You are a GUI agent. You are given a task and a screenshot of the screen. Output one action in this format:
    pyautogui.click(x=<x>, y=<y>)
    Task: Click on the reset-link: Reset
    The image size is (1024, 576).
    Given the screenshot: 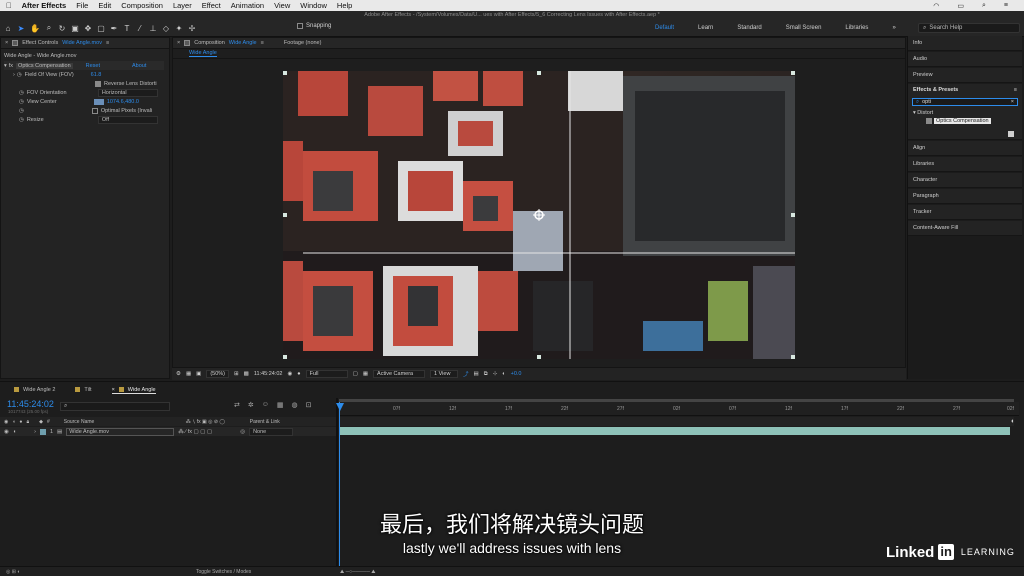 What is the action you would take?
    pyautogui.click(x=93, y=66)
    